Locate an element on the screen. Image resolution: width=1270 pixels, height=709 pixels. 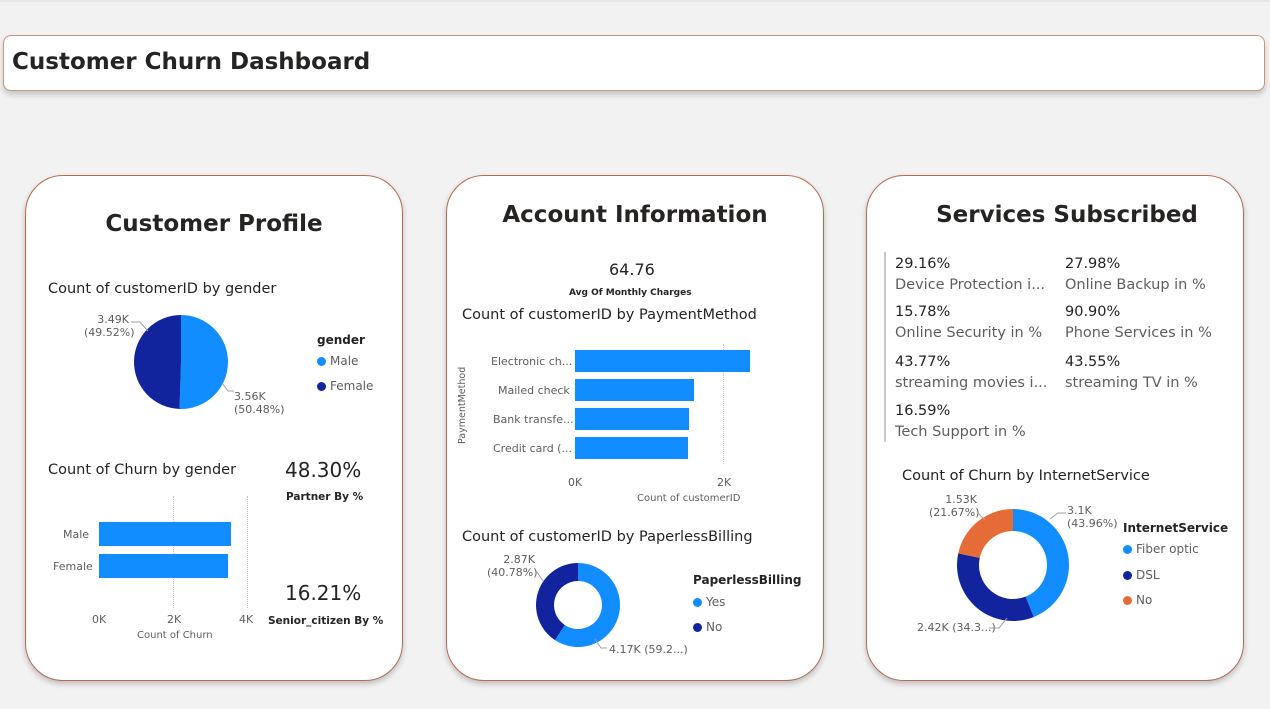
legend-label-paperless-yes: Yes is located at coordinates (716, 602).